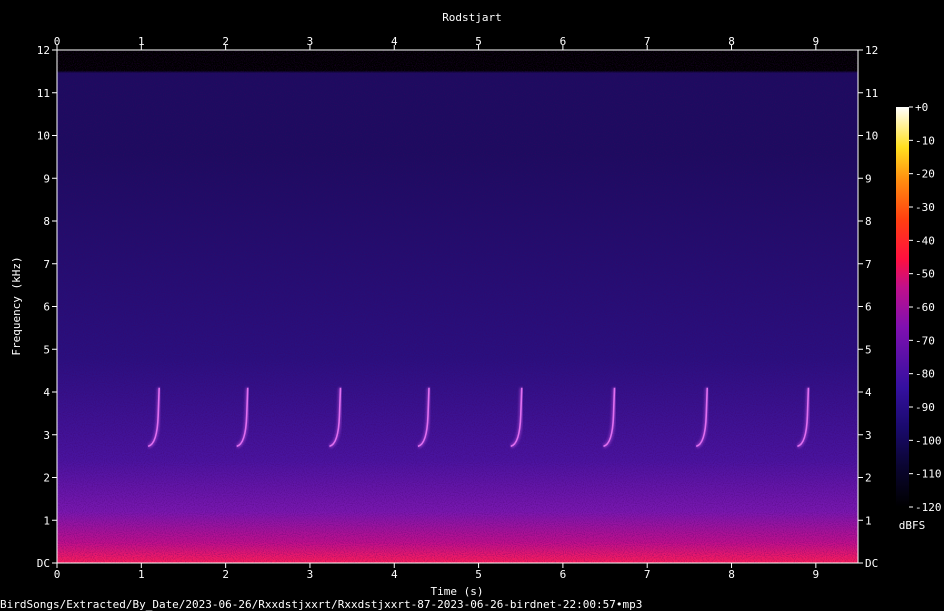  I want to click on colorbar-tick-label: -120, so click(928, 507).